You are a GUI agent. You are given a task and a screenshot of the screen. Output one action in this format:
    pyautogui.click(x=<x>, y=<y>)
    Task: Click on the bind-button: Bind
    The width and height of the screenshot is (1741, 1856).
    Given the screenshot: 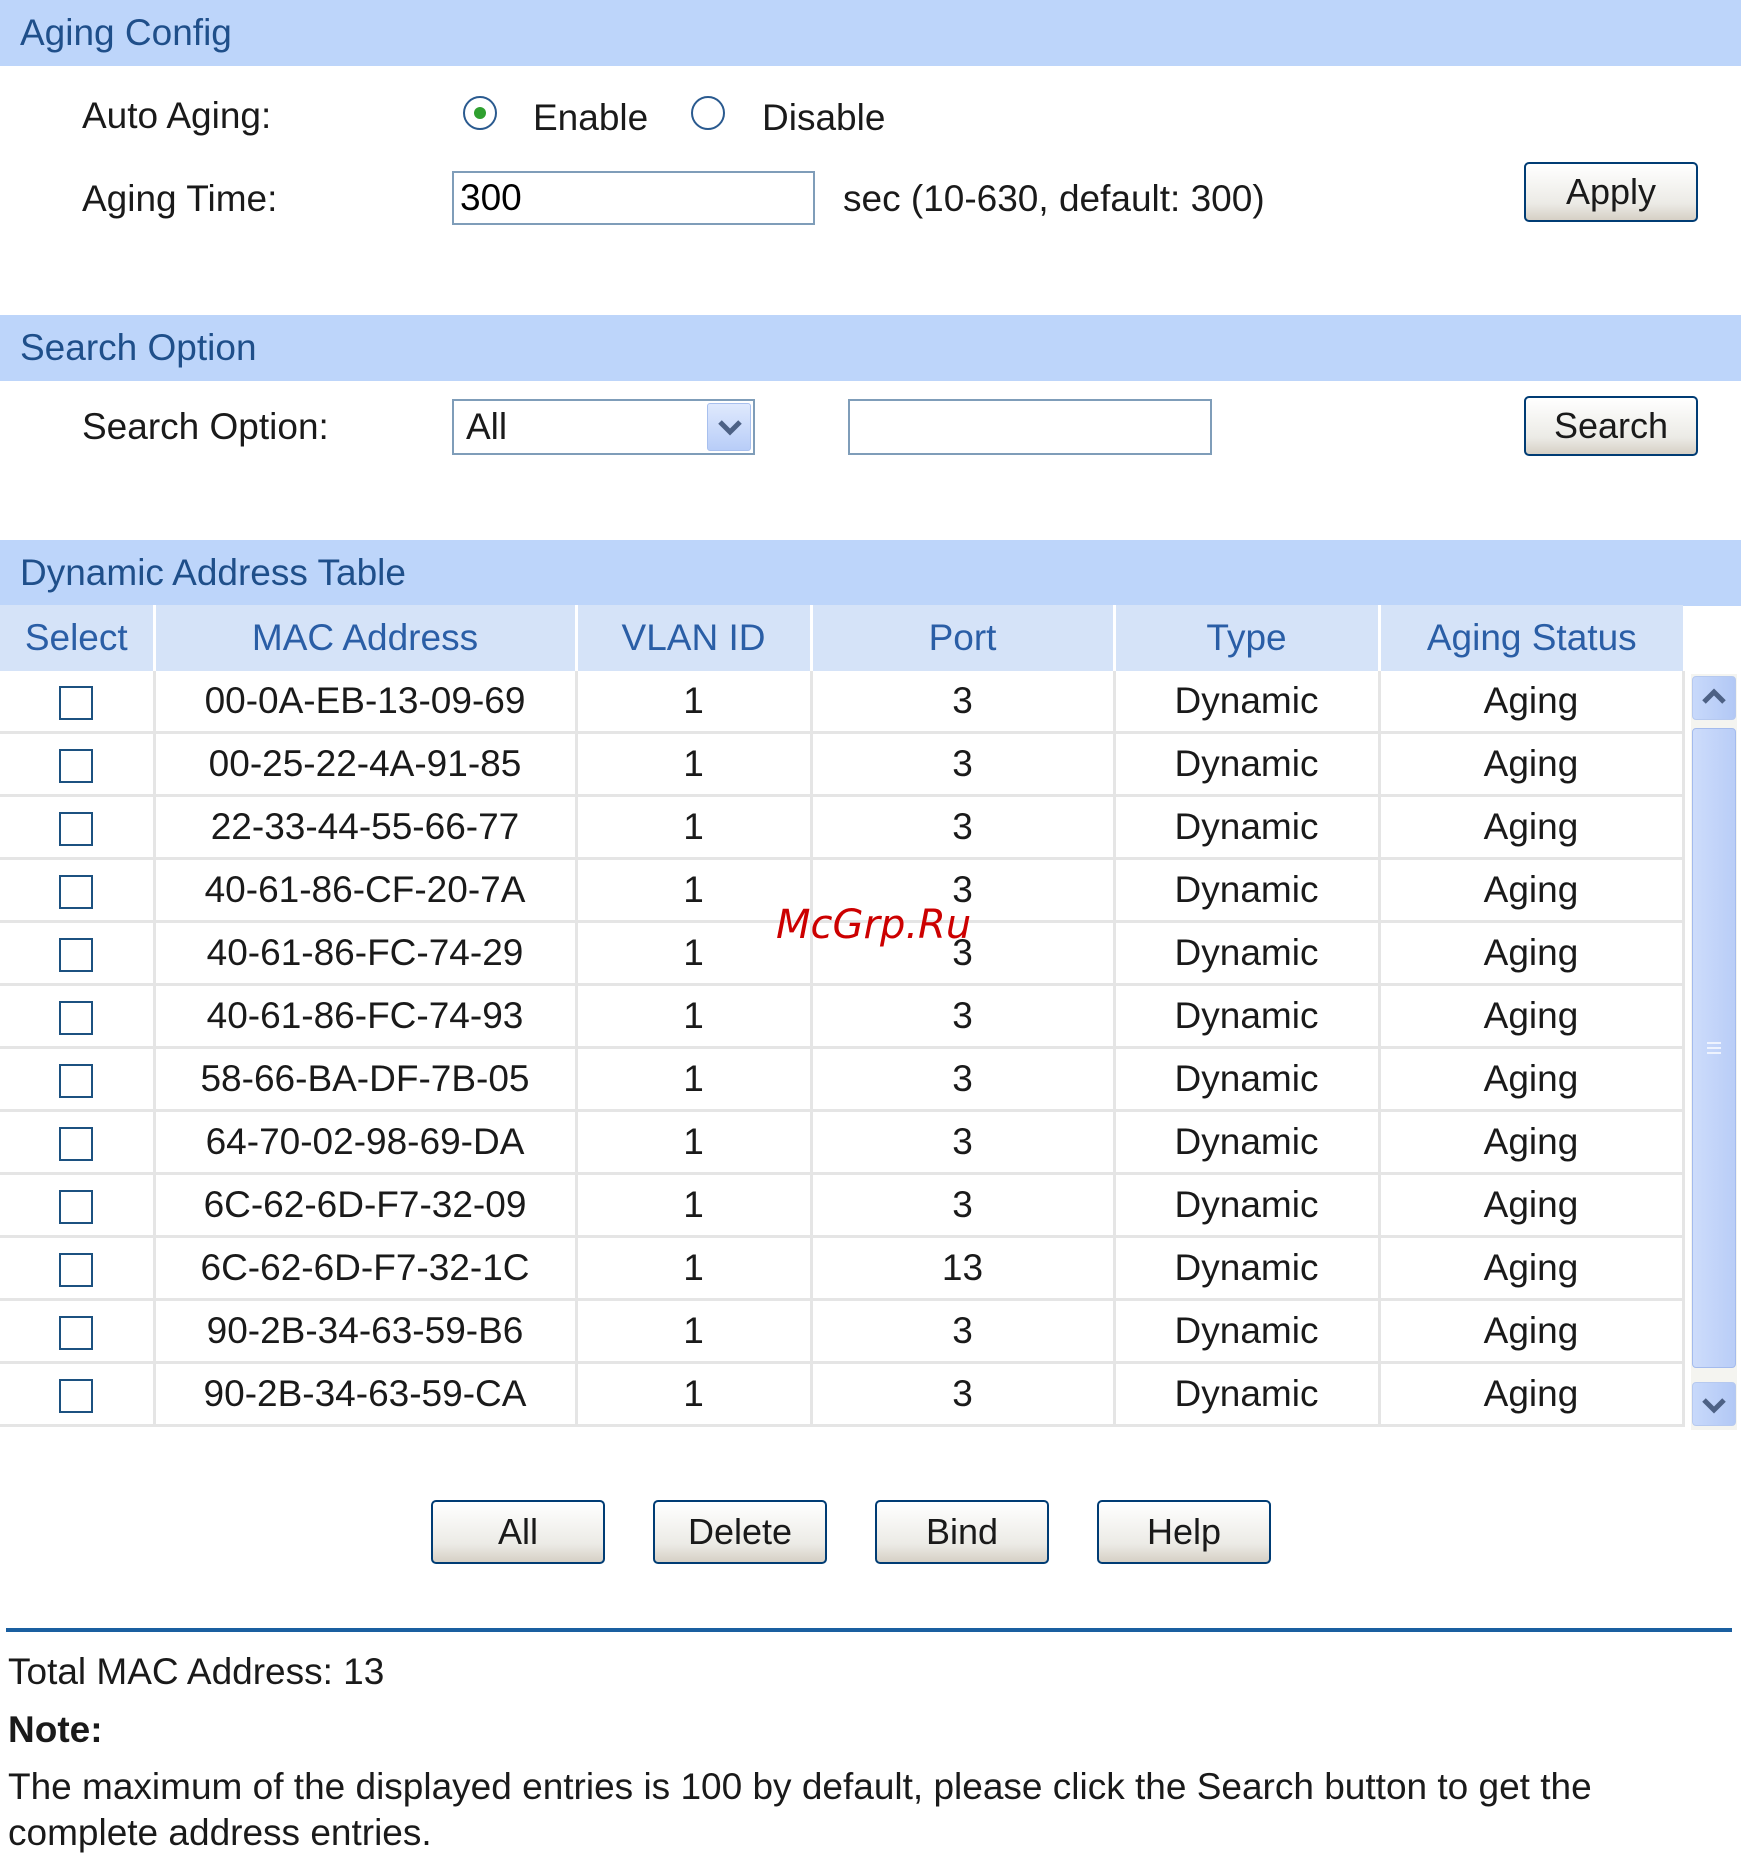 What is the action you would take?
    pyautogui.click(x=962, y=1532)
    